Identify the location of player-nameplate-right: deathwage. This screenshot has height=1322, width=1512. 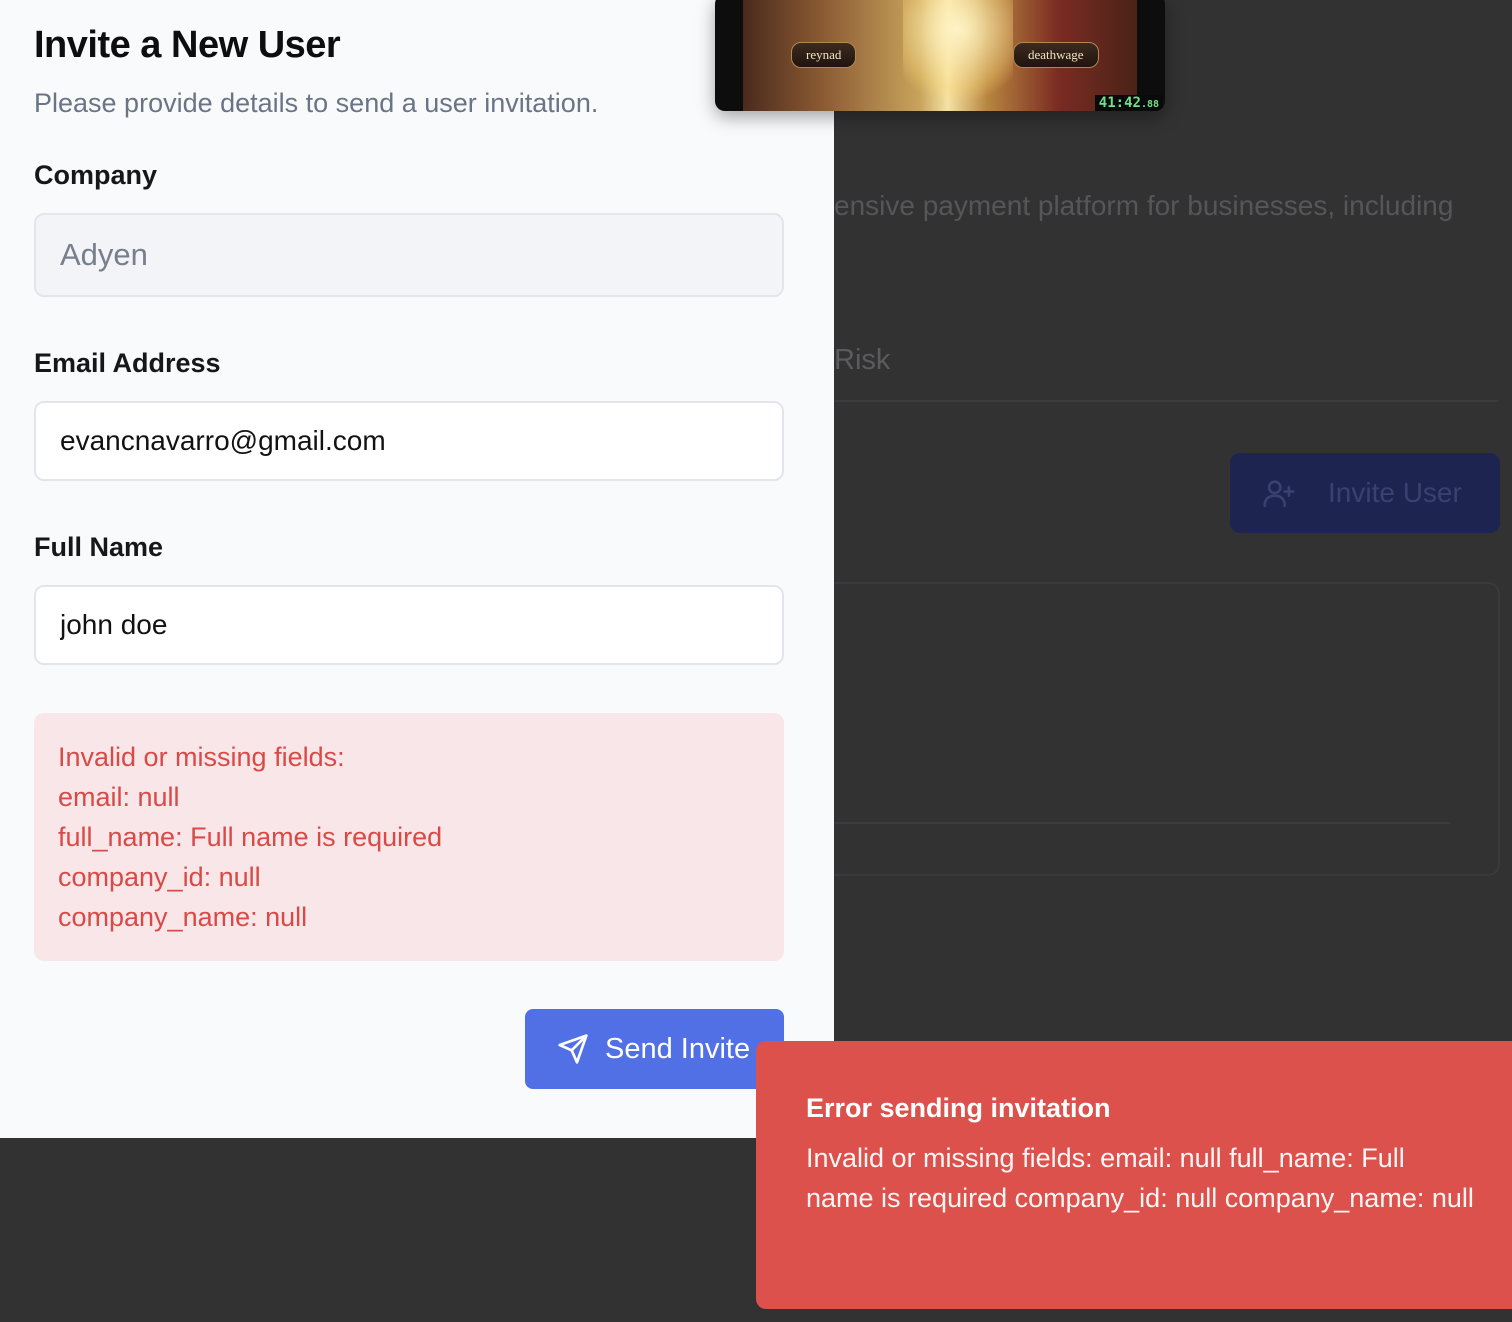
(1056, 55).